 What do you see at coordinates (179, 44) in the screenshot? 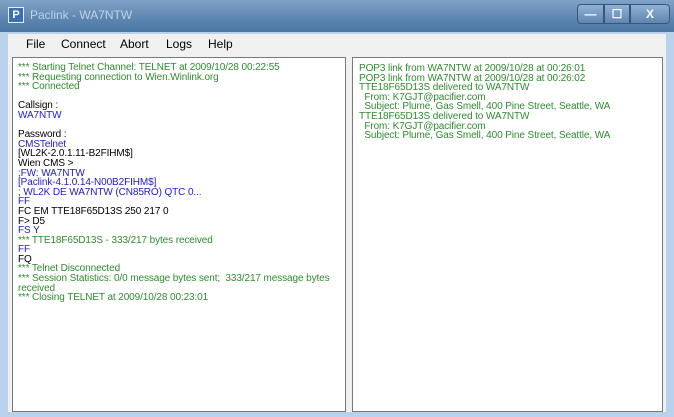
I see `menu-logs: Logs` at bounding box center [179, 44].